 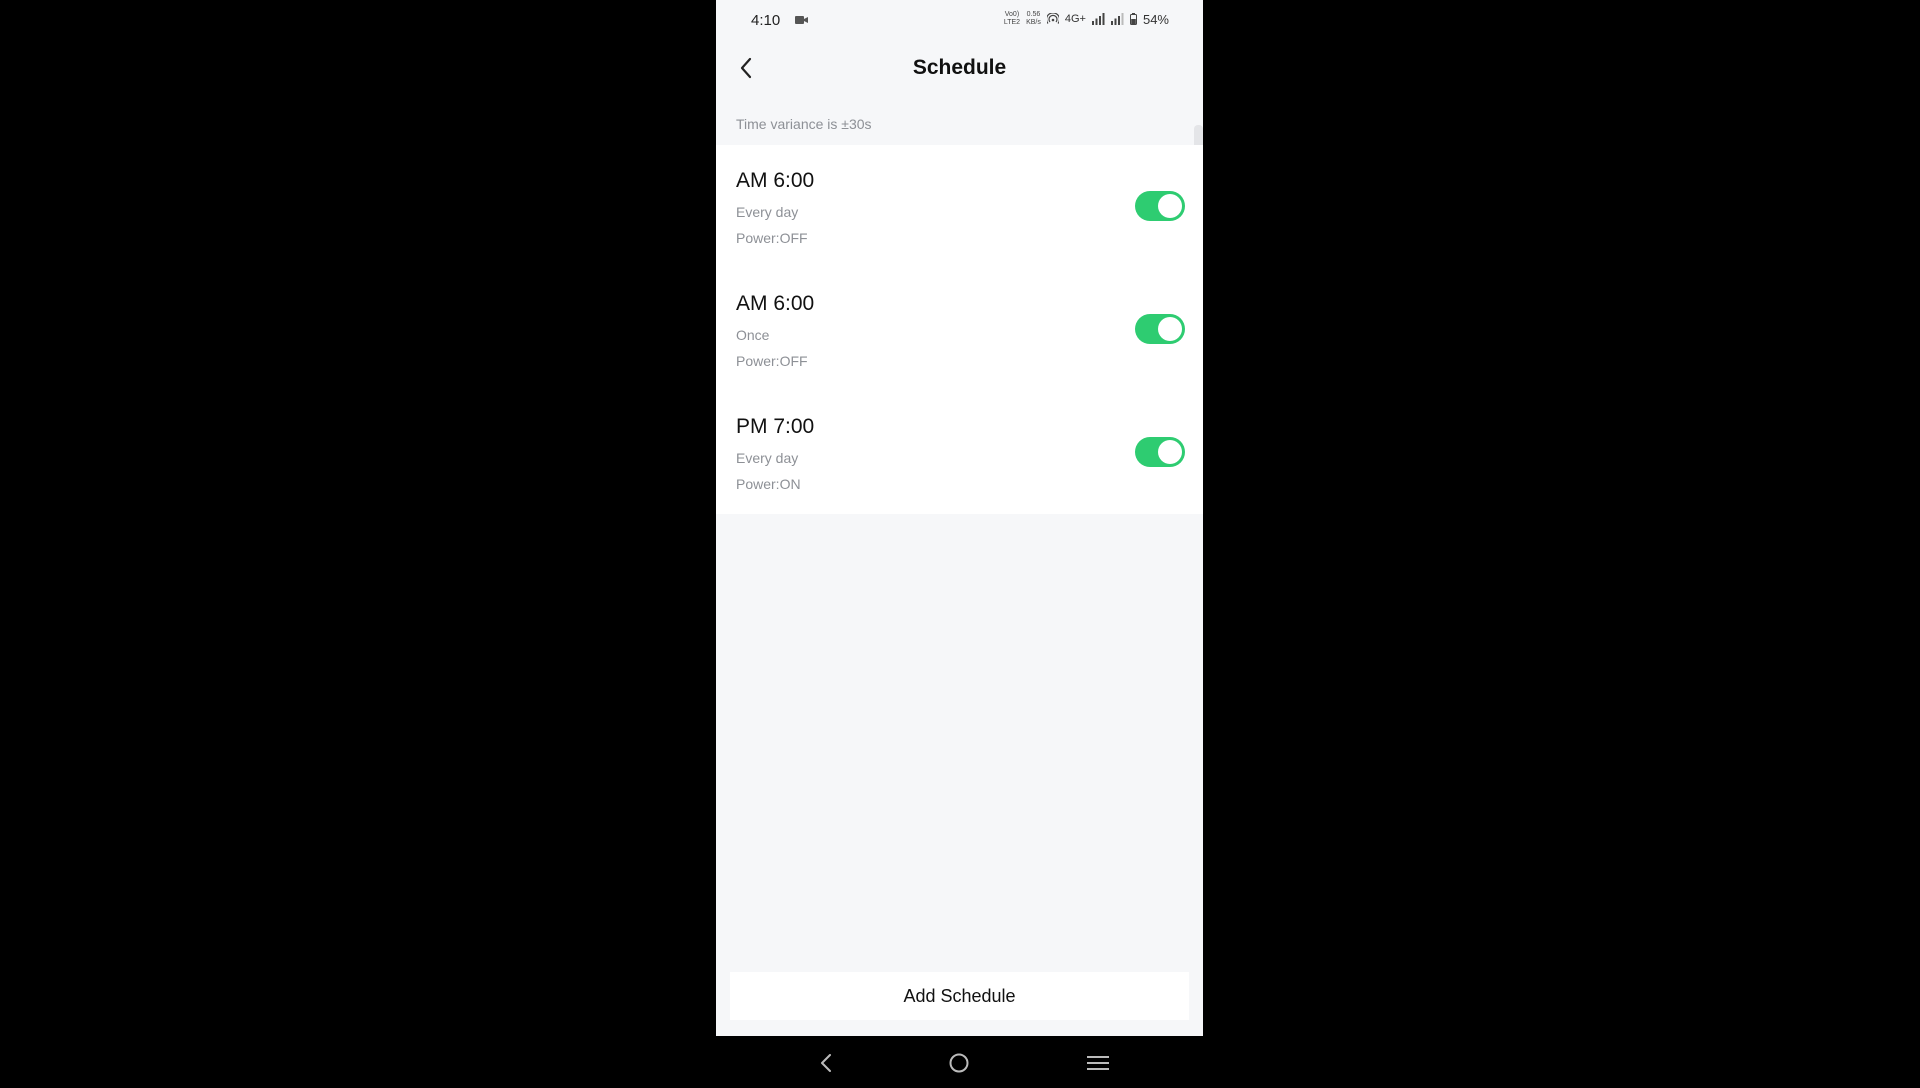 I want to click on status-bar: 4:10 Vo0) LTE2 0.56 KB/s 4G+ 54%, so click(x=959, y=20).